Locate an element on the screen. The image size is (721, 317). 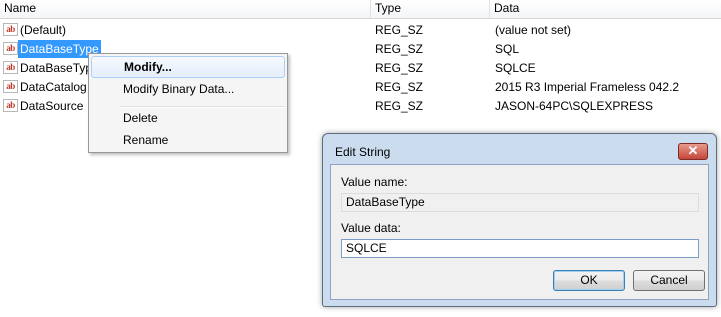
menu-item-rename: Rename is located at coordinates (188, 140).